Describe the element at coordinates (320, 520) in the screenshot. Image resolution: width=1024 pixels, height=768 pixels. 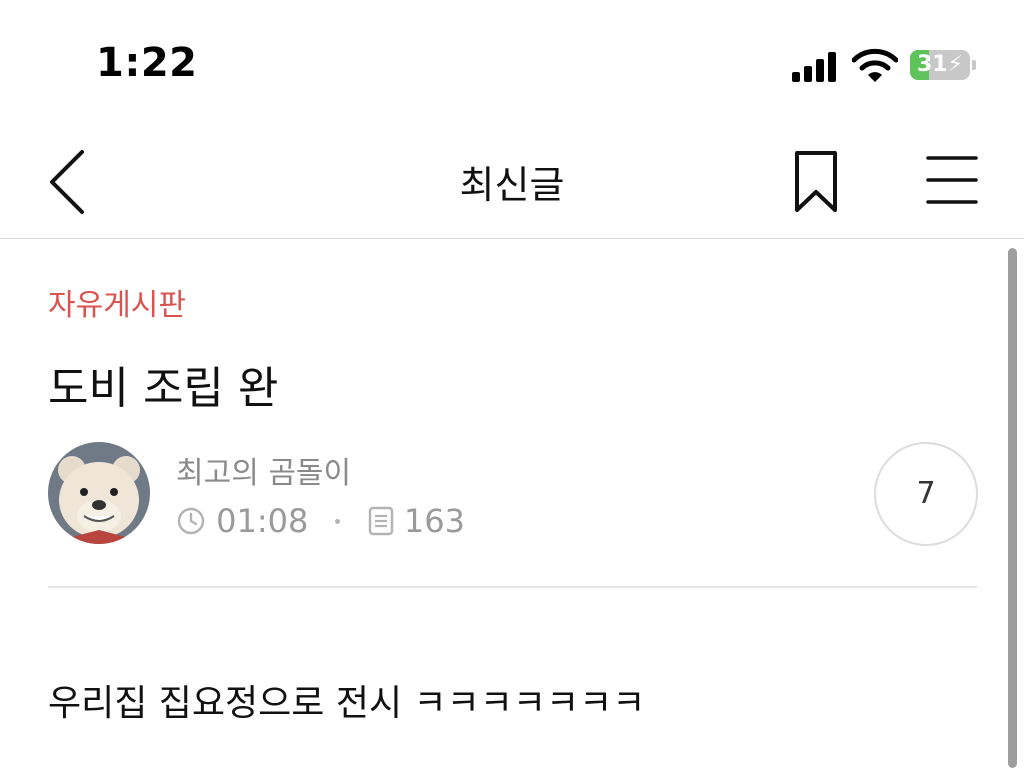
I see `post-meta: 01:08 163` at that location.